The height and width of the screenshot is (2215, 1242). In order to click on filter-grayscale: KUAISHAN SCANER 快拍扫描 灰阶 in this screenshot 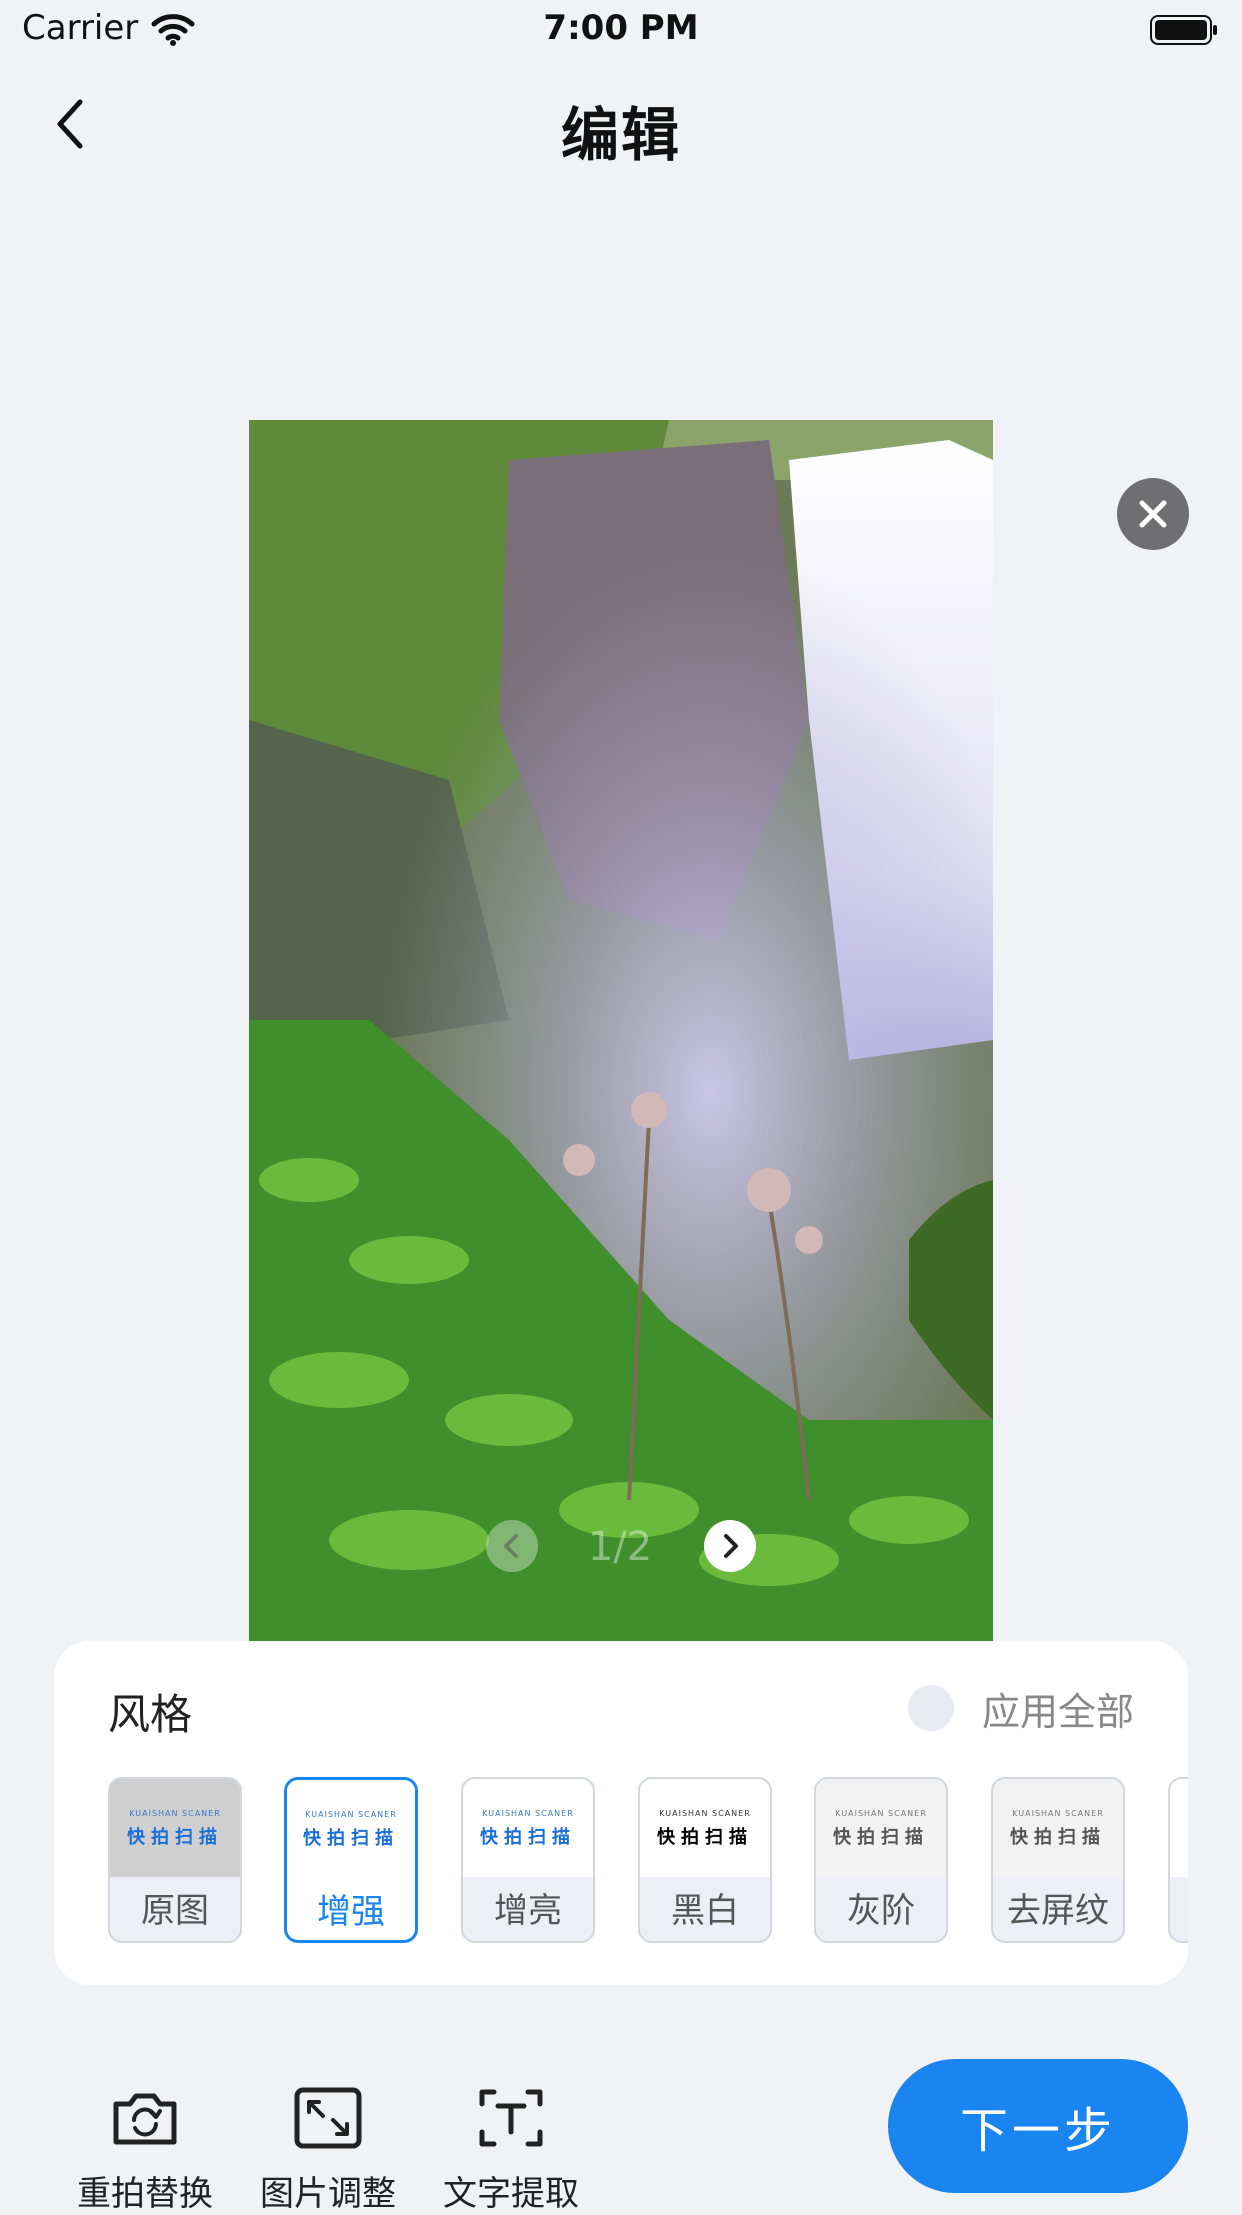, I will do `click(881, 1860)`.